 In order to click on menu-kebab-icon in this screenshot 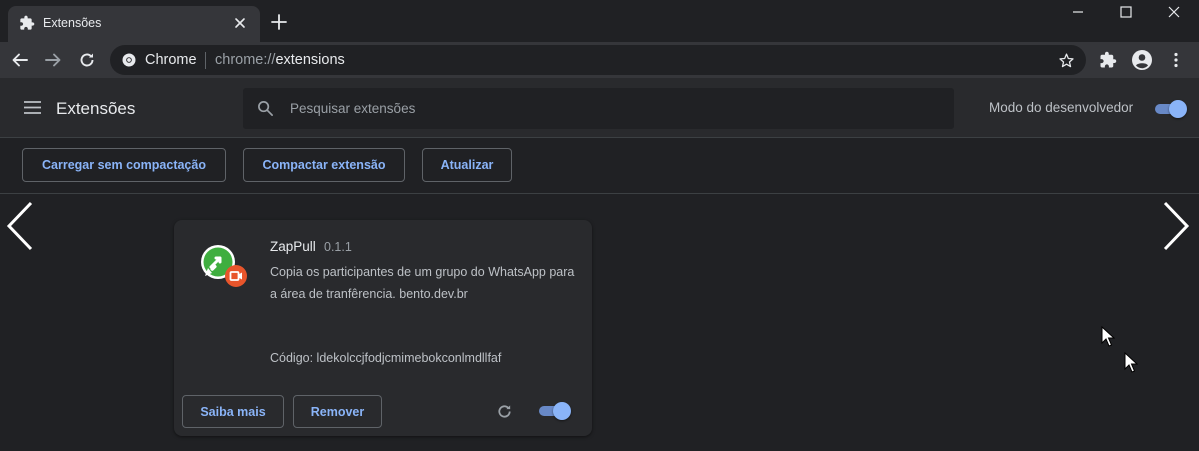, I will do `click(1176, 60)`.